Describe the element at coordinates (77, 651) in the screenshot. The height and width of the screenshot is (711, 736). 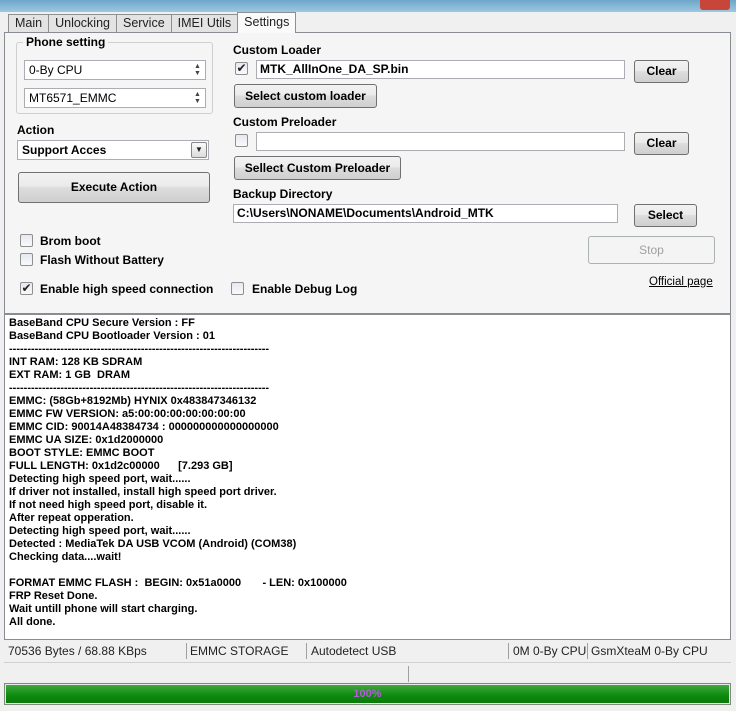
I see `status-transfer: 70536 Bytes / 68.88 KBps` at that location.